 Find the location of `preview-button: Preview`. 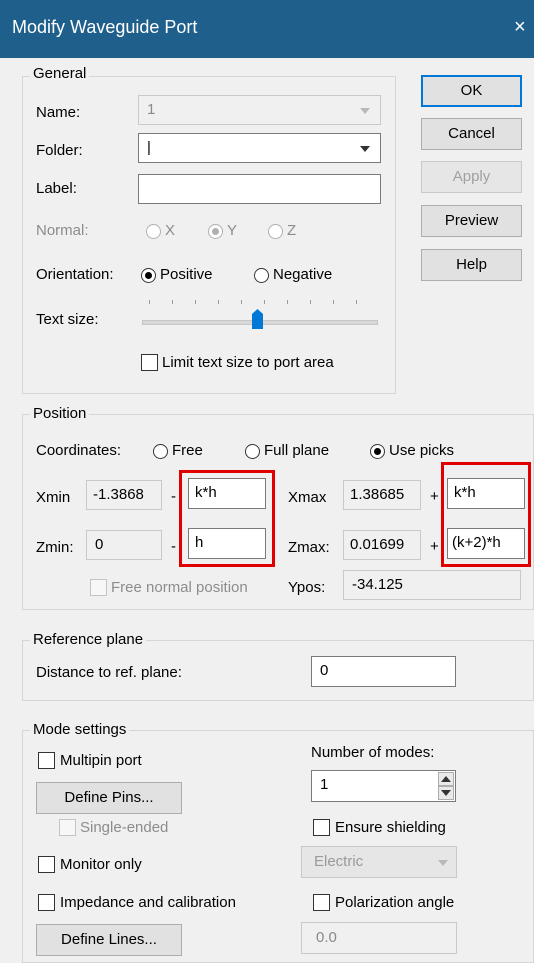

preview-button: Preview is located at coordinates (471, 221).